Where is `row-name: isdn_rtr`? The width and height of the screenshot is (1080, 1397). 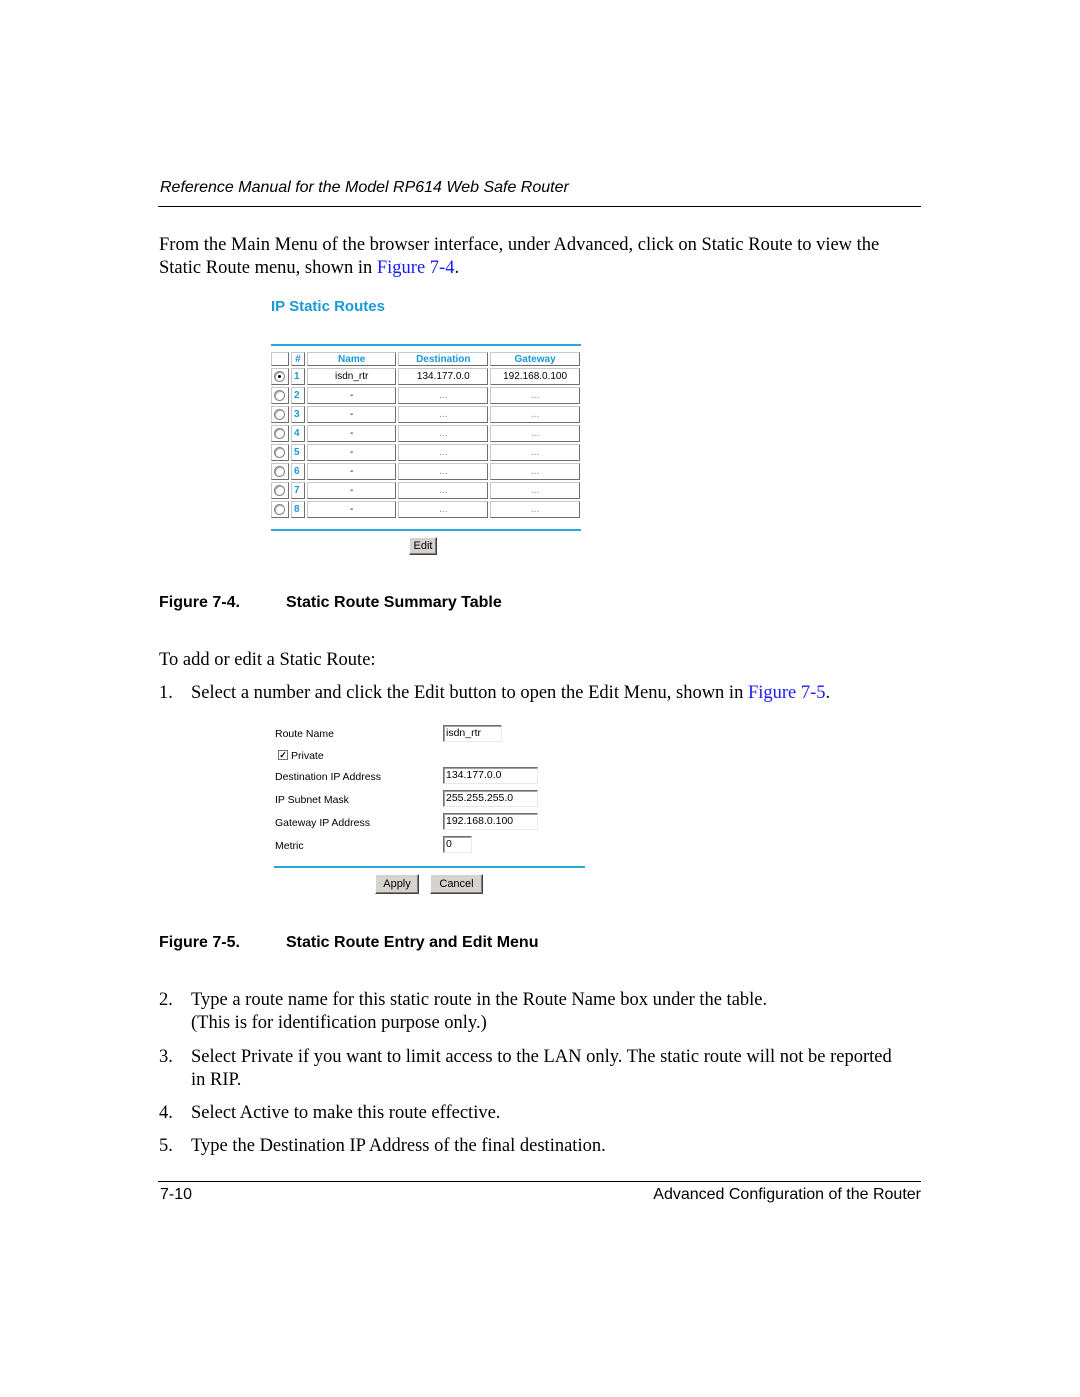 row-name: isdn_rtr is located at coordinates (351, 376).